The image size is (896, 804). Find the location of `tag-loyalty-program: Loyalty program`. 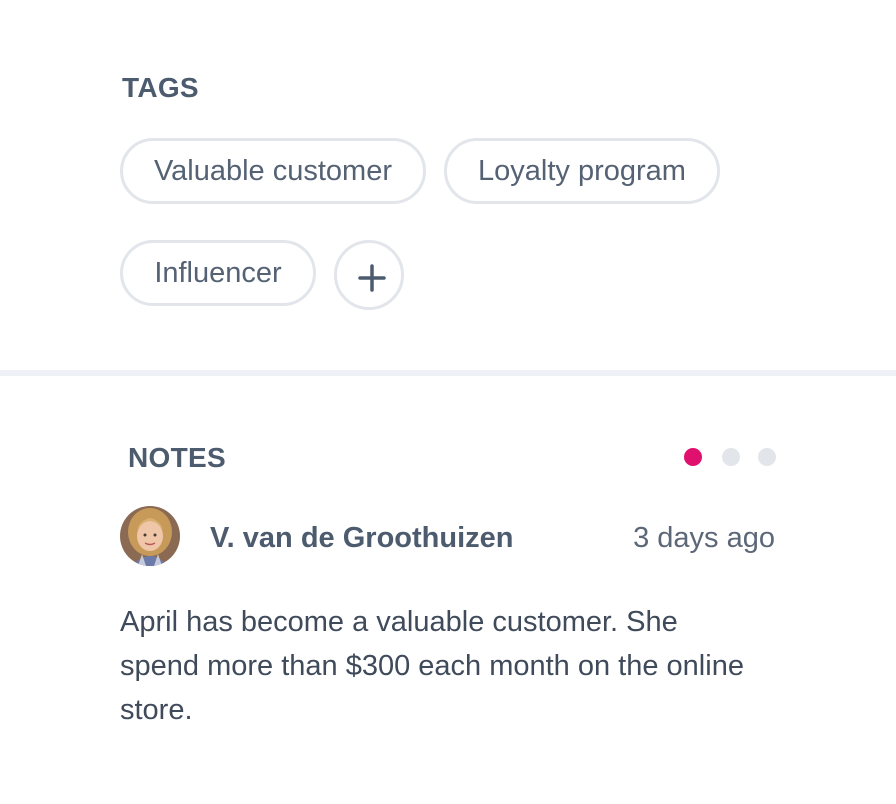

tag-loyalty-program: Loyalty program is located at coordinates (582, 171).